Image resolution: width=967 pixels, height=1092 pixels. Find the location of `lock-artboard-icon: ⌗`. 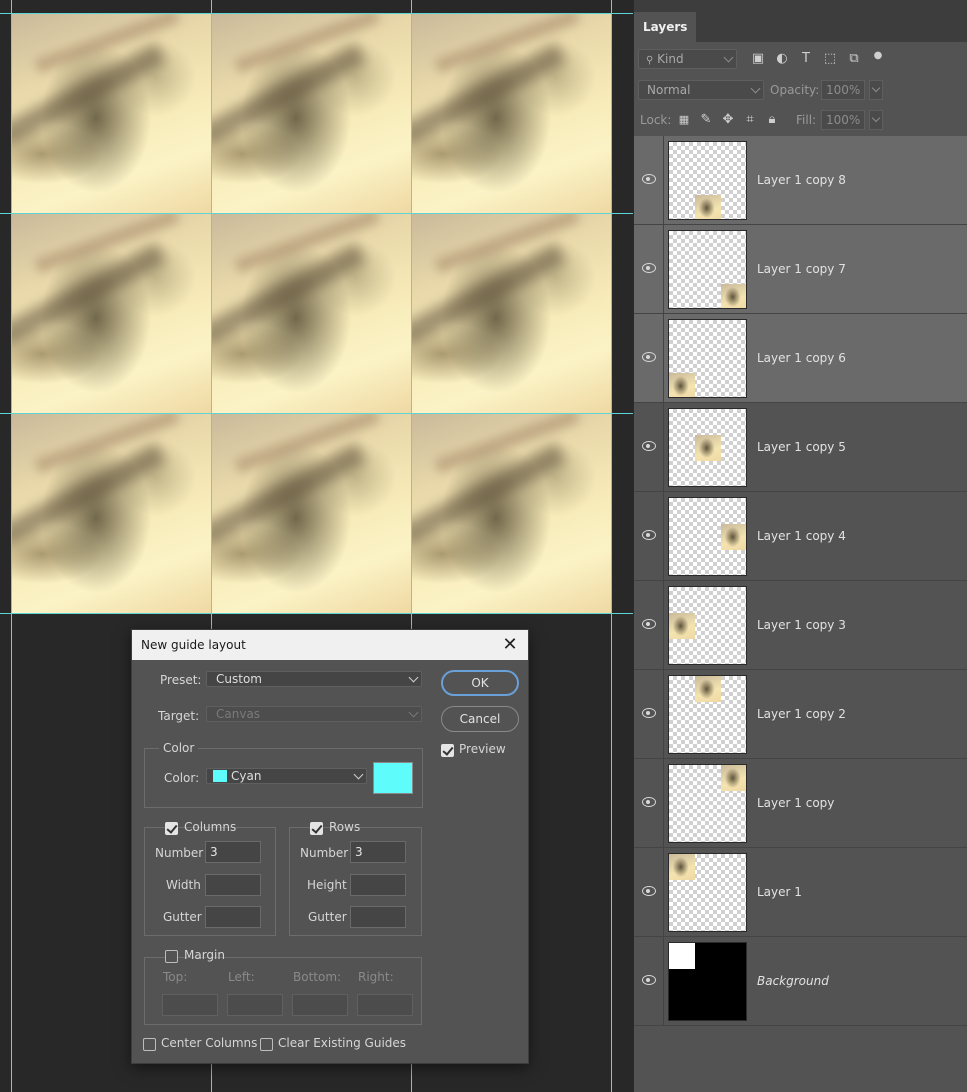

lock-artboard-icon: ⌗ is located at coordinates (750, 120).